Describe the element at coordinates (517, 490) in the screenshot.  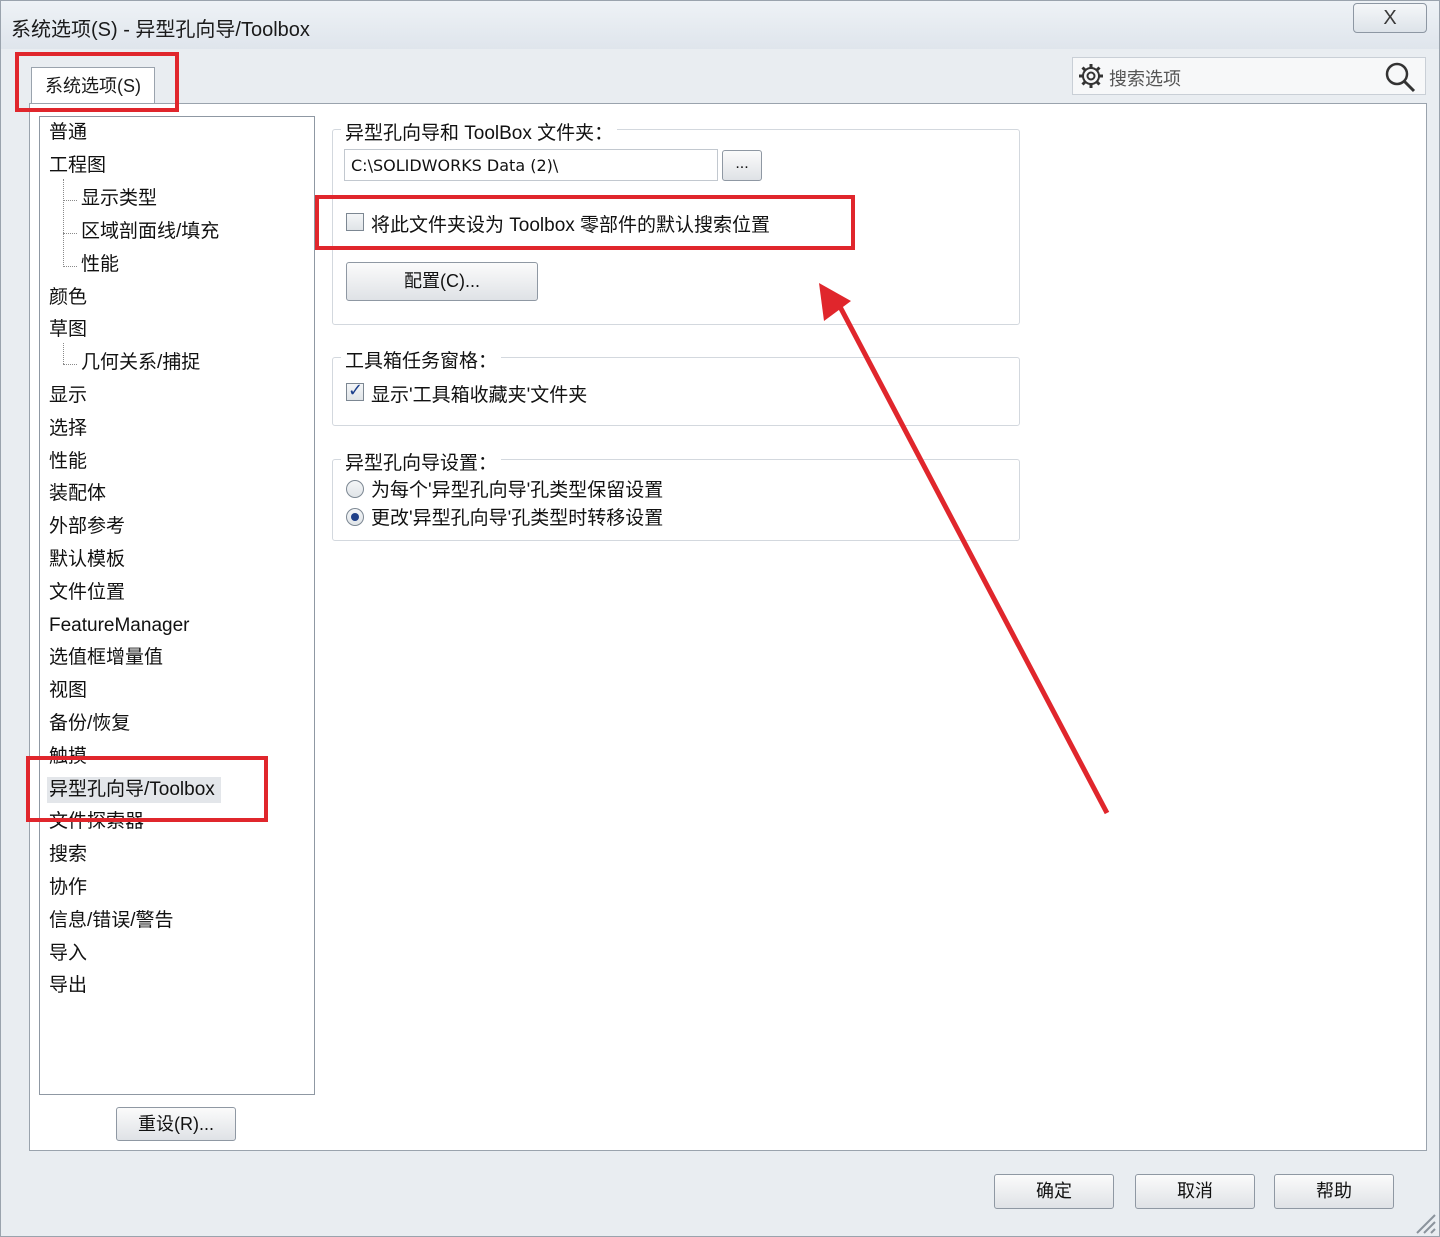
I see `radio-keep-settings-label: 为每个'异型孔向导'孔类型保留设置` at that location.